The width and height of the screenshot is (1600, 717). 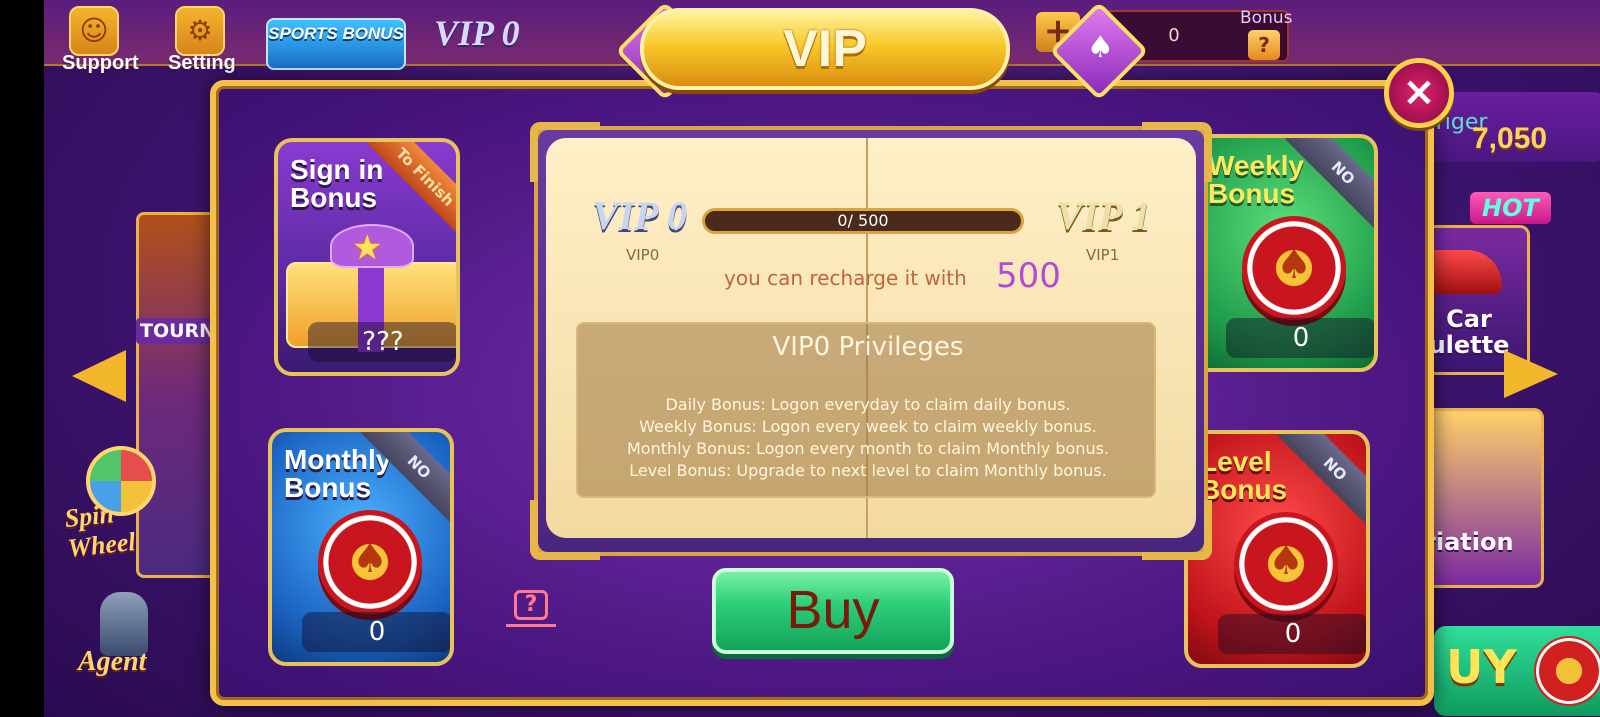 I want to click on star-icon: ★, so click(x=367, y=248).